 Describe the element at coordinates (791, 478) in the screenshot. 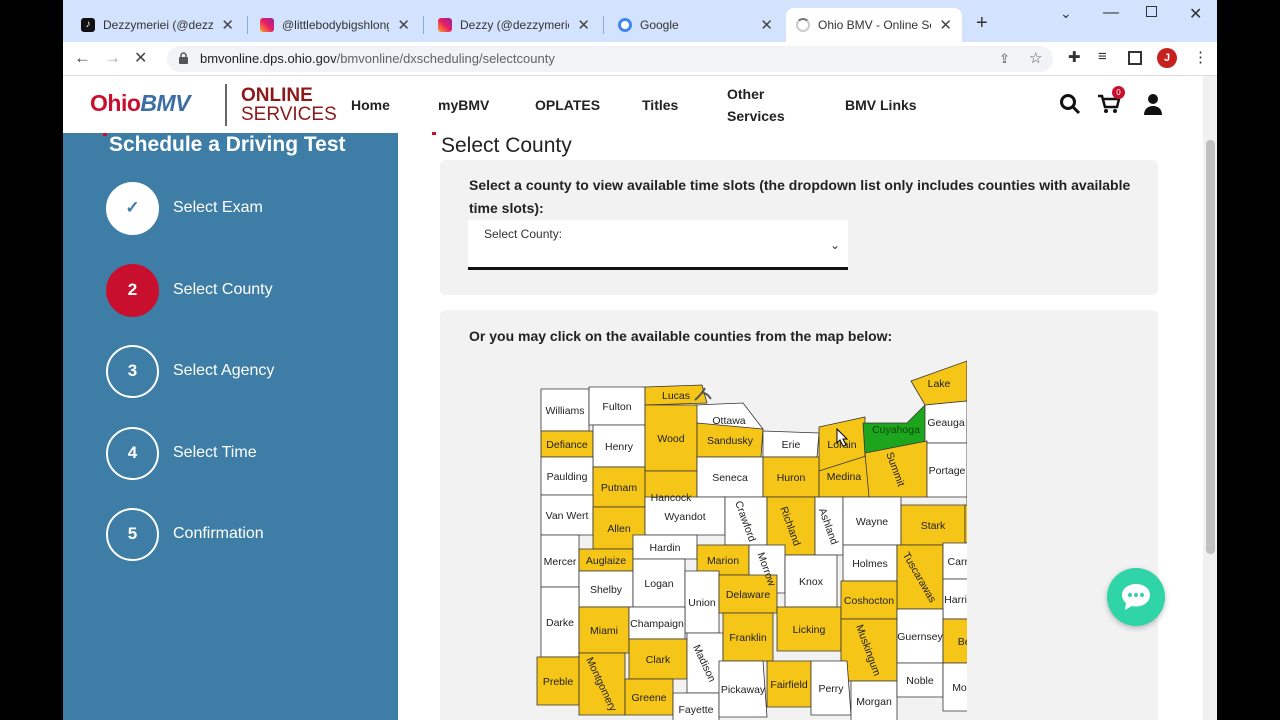

I see `county-label-huron: Huron` at that location.